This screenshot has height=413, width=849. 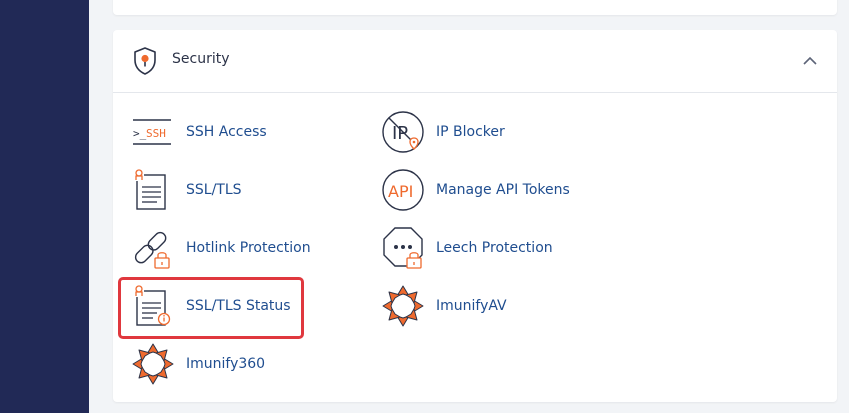 I want to click on tool-ssh-access: >_ SSH SSH Access, so click(x=199, y=132).